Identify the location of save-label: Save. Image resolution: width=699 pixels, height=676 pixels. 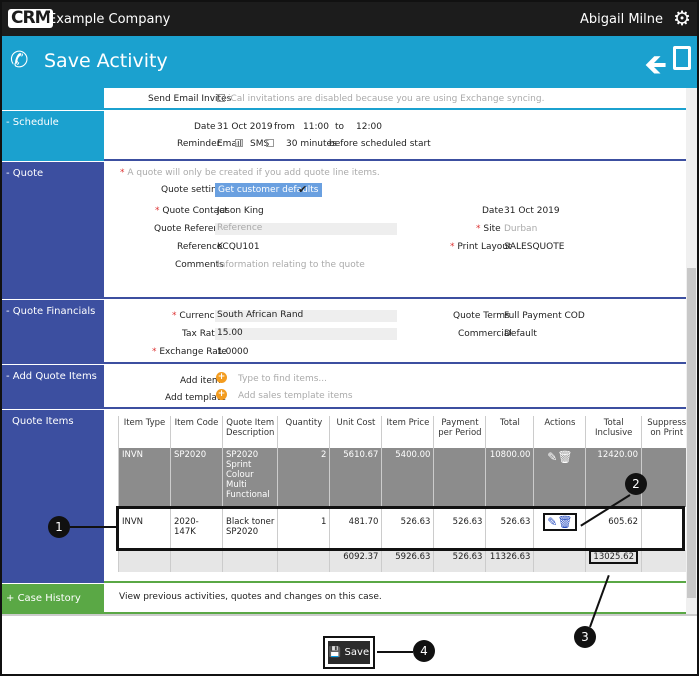
(357, 652).